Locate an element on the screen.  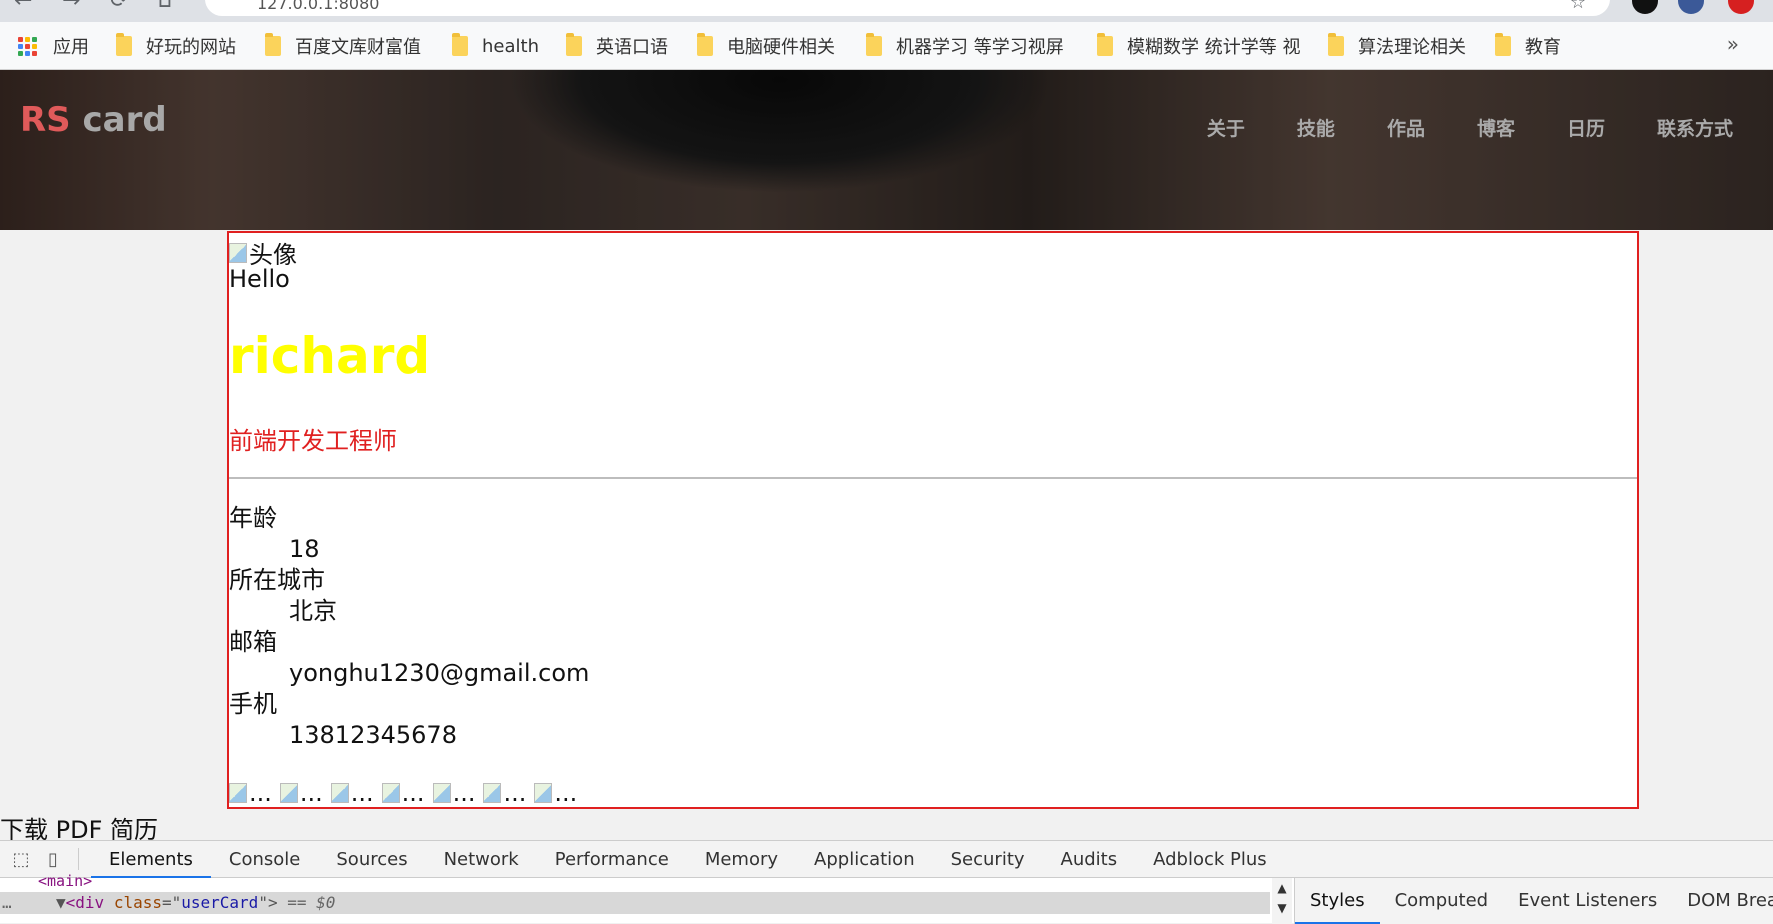
info-label-age: 年龄 is located at coordinates (253, 518).